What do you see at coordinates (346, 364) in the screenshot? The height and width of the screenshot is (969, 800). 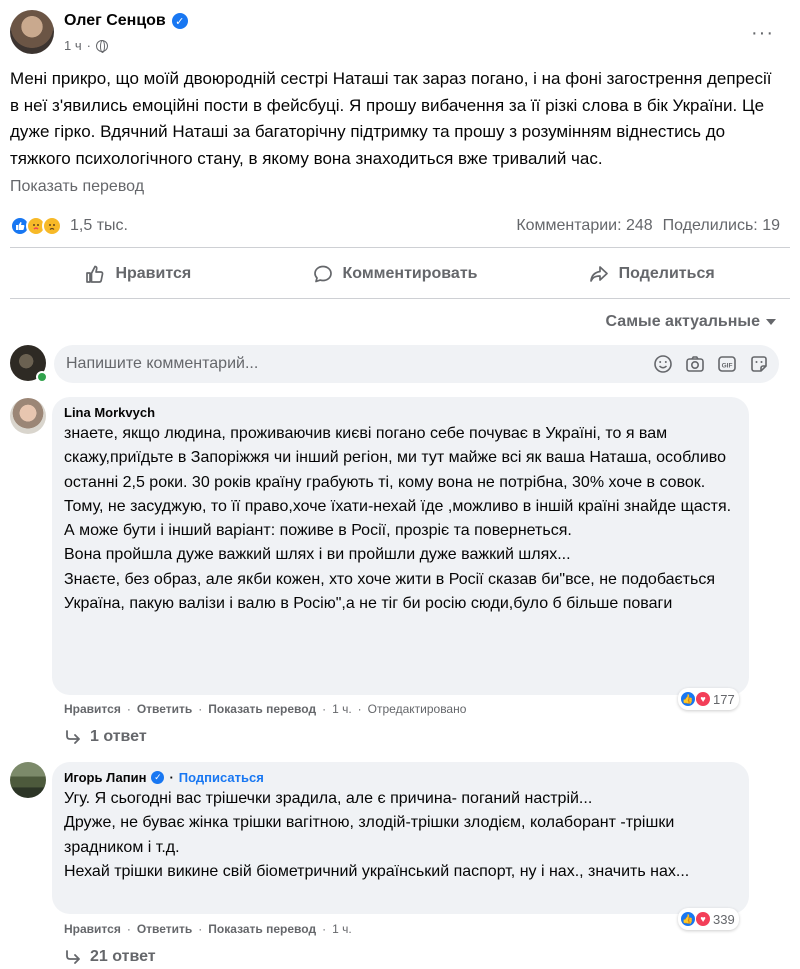 I see `comment-input` at bounding box center [346, 364].